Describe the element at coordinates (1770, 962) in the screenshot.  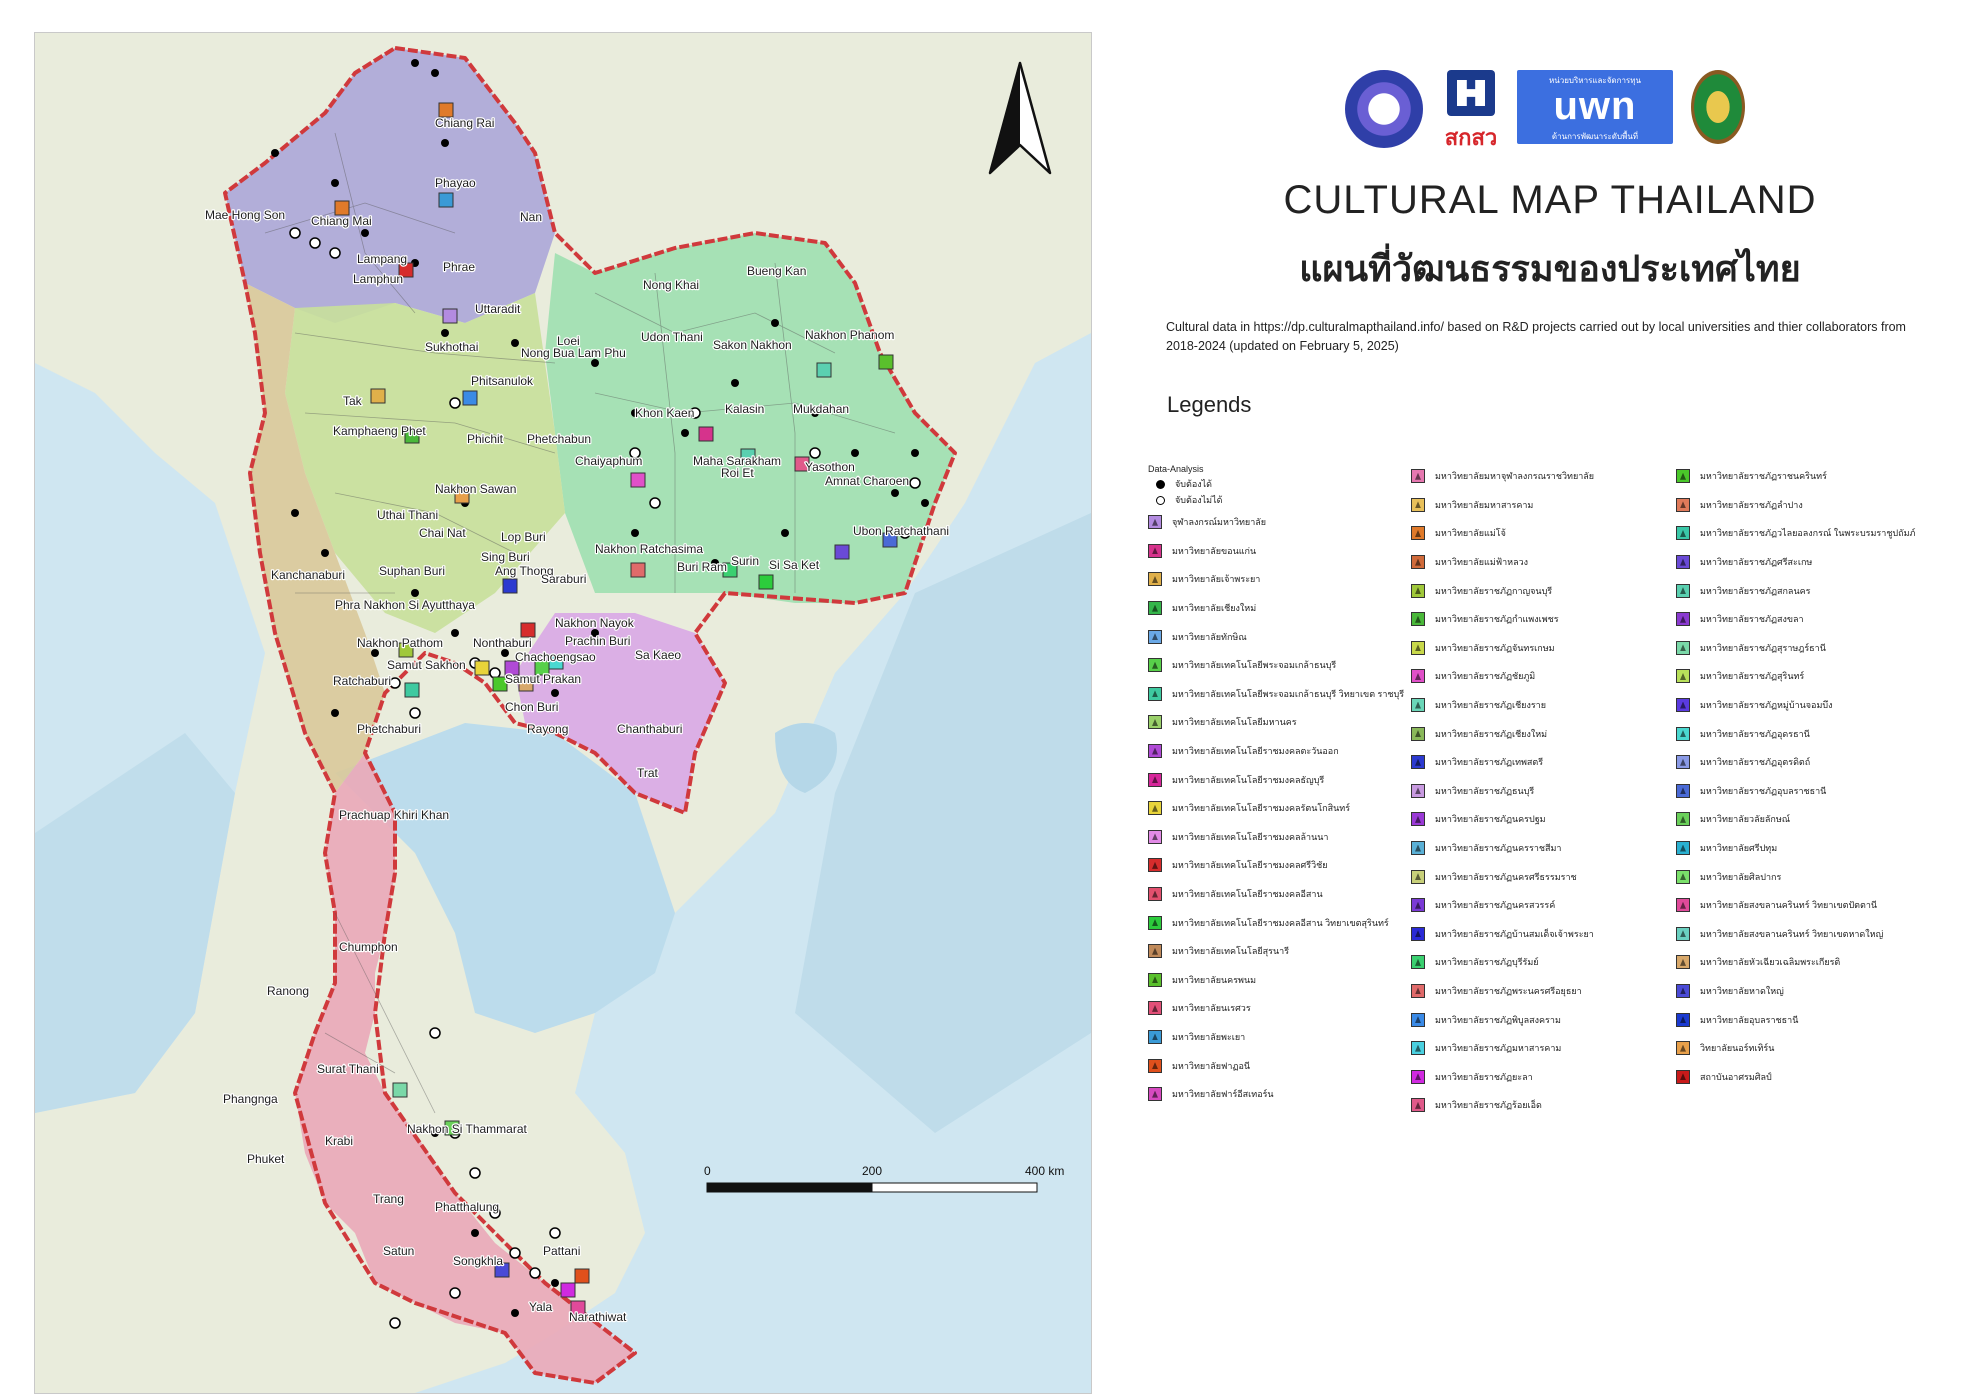
I see `legend-item-label: มหาวิทยาลัยหัวเฉียวเฉลิมพระเกียรติ` at that location.